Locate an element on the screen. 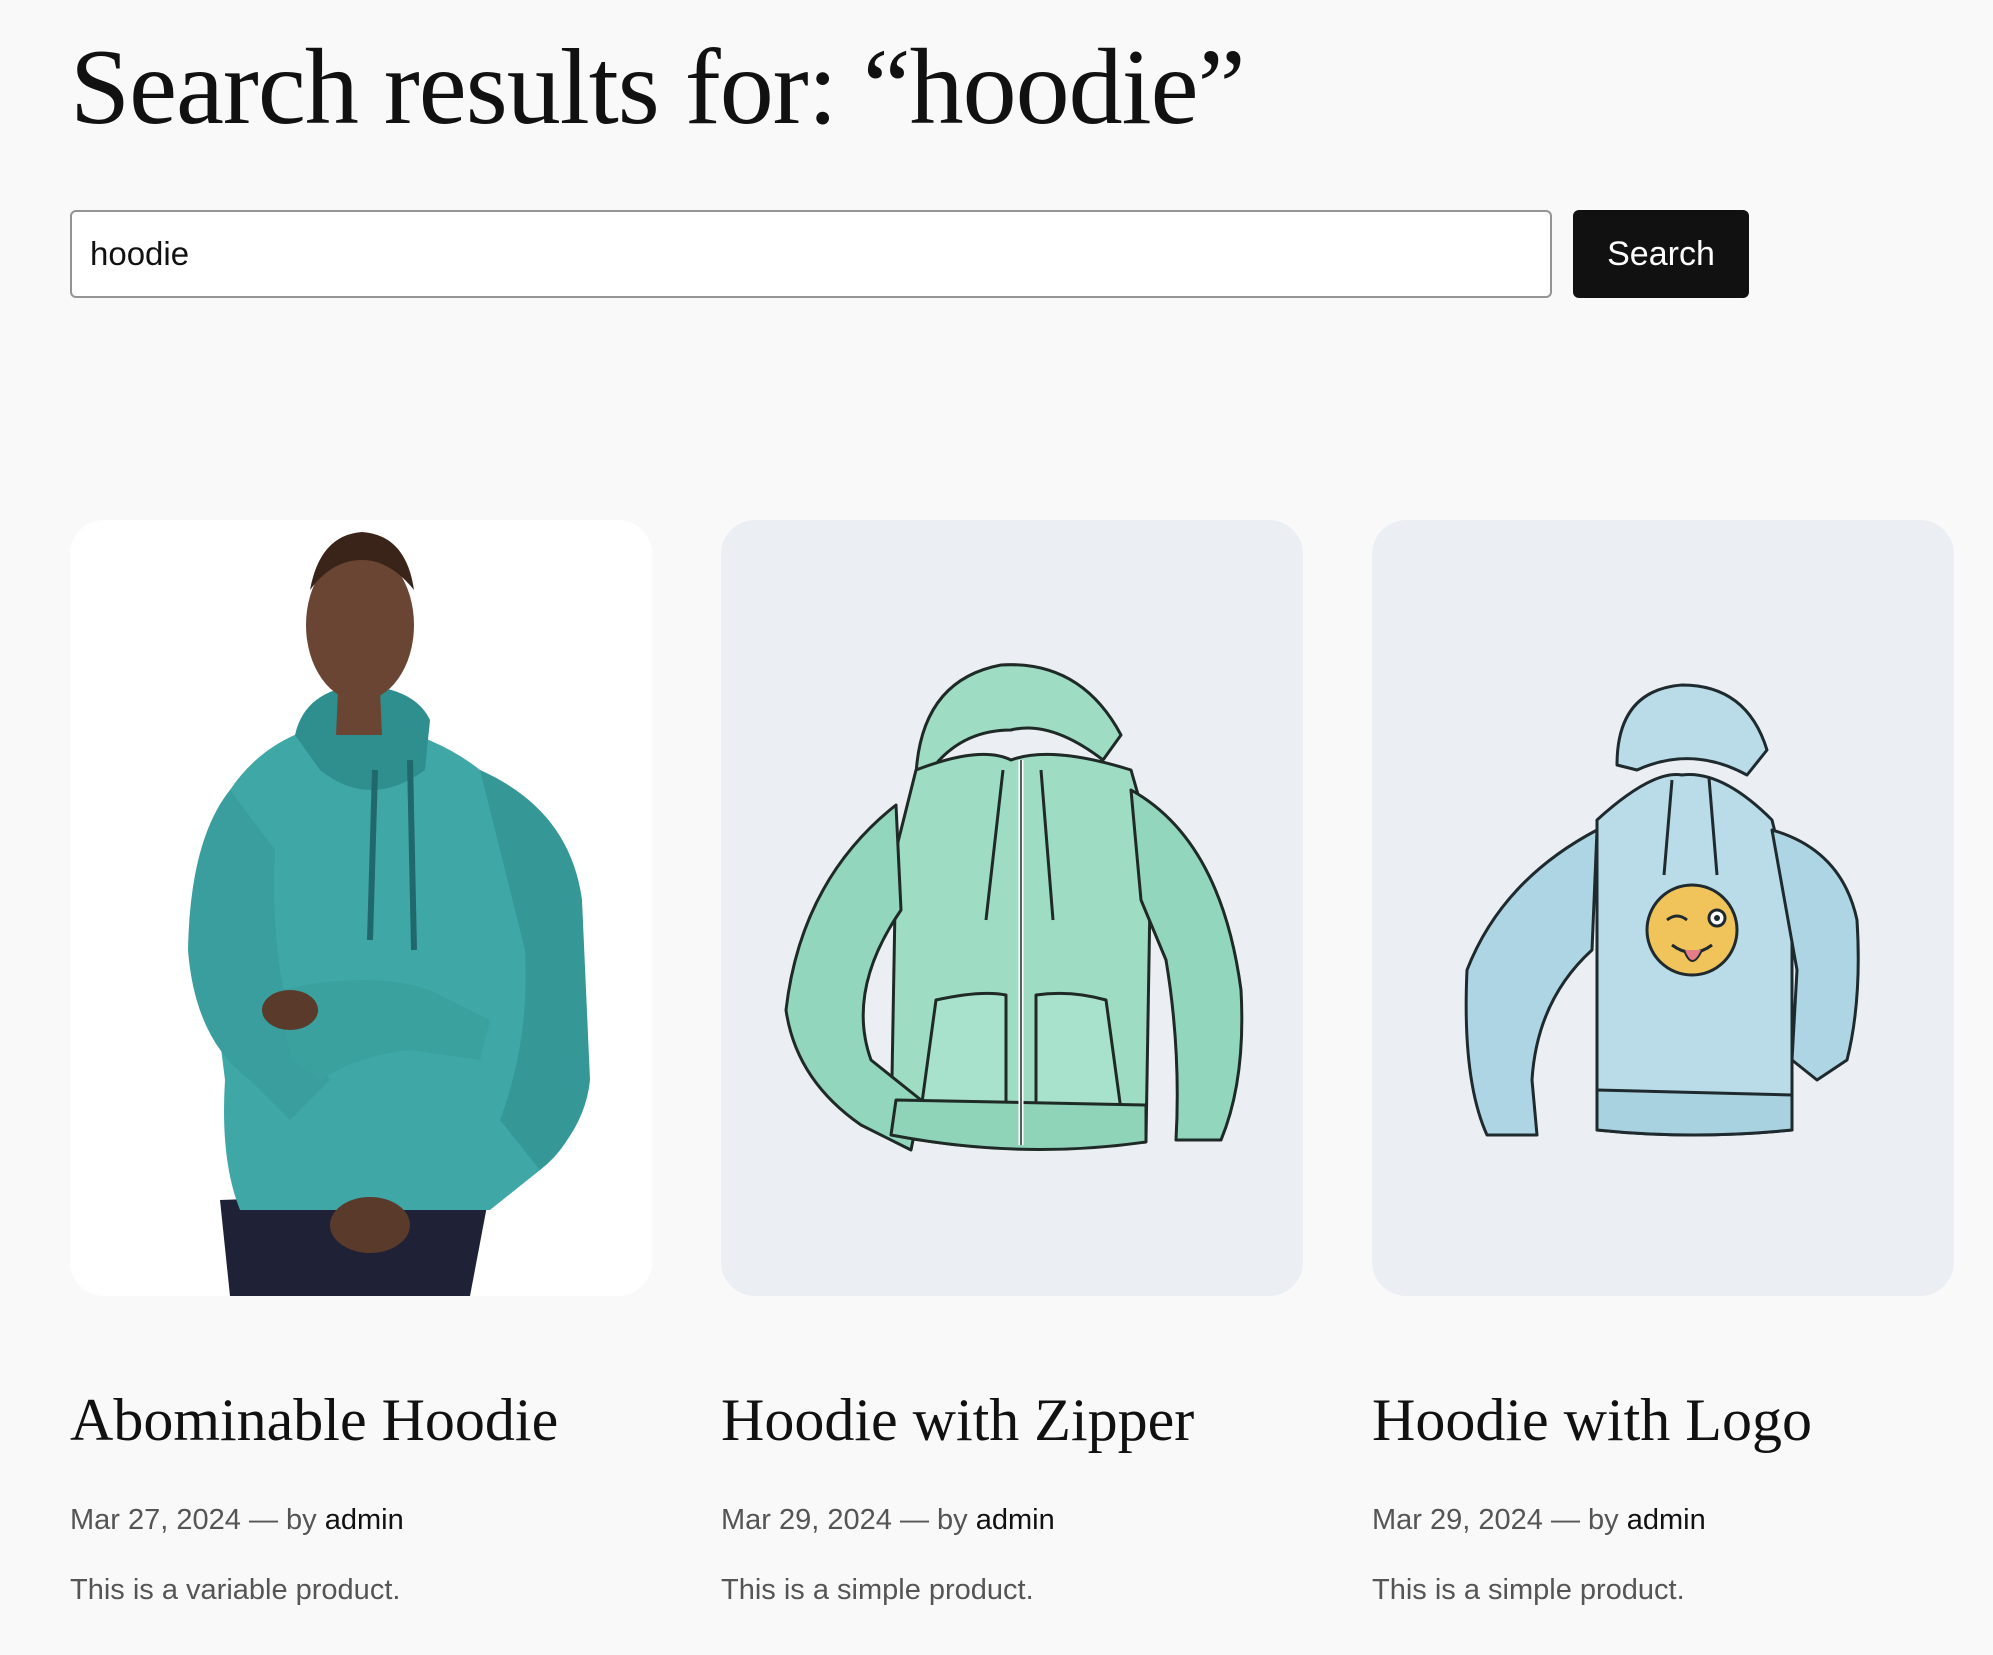 Image resolution: width=1993 pixels, height=1655 pixels. search-button: Search is located at coordinates (1661, 254).